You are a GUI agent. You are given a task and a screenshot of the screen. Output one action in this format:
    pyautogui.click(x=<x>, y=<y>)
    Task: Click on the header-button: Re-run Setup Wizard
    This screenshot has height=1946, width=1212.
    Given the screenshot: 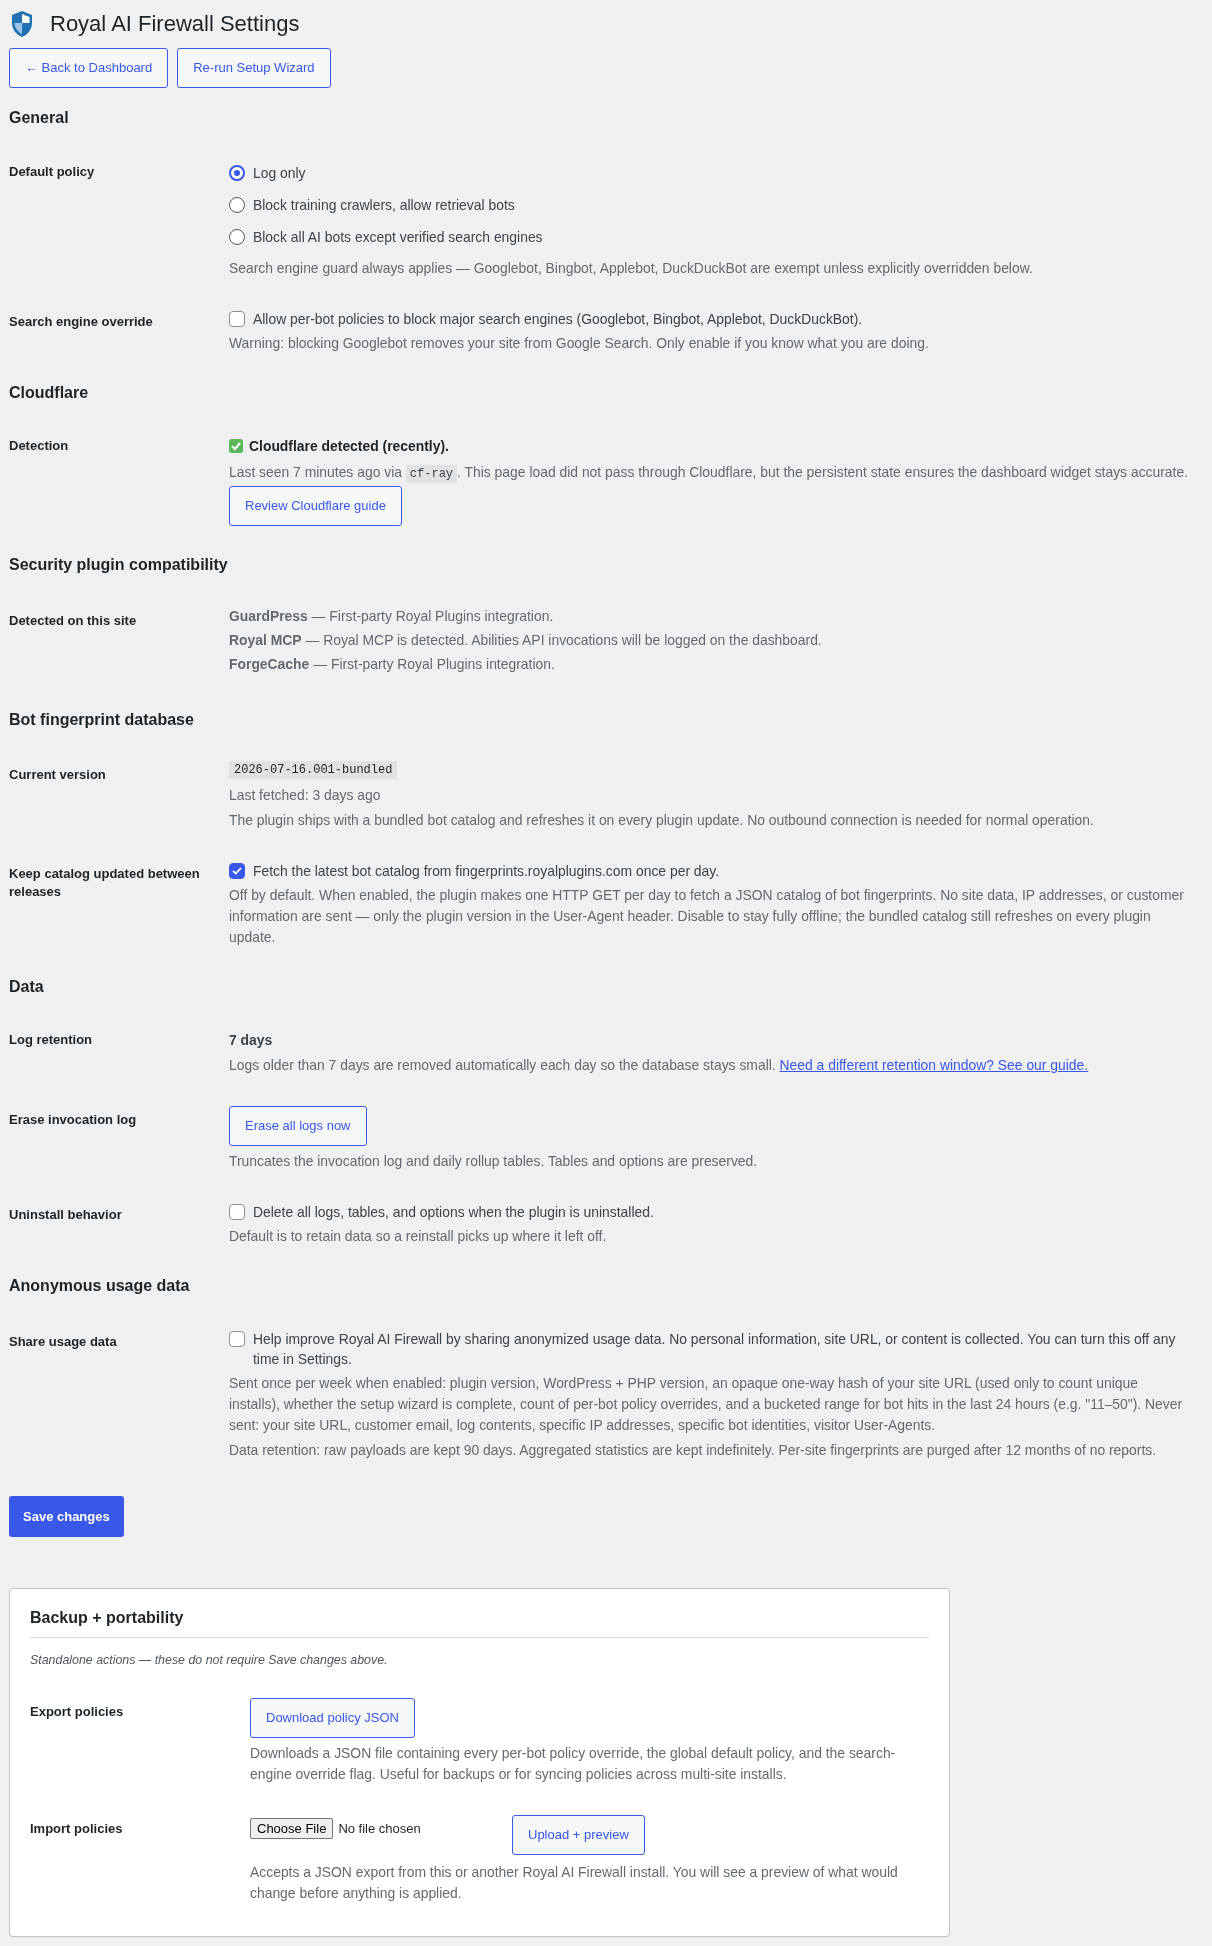 What is the action you would take?
    pyautogui.click(x=254, y=68)
    